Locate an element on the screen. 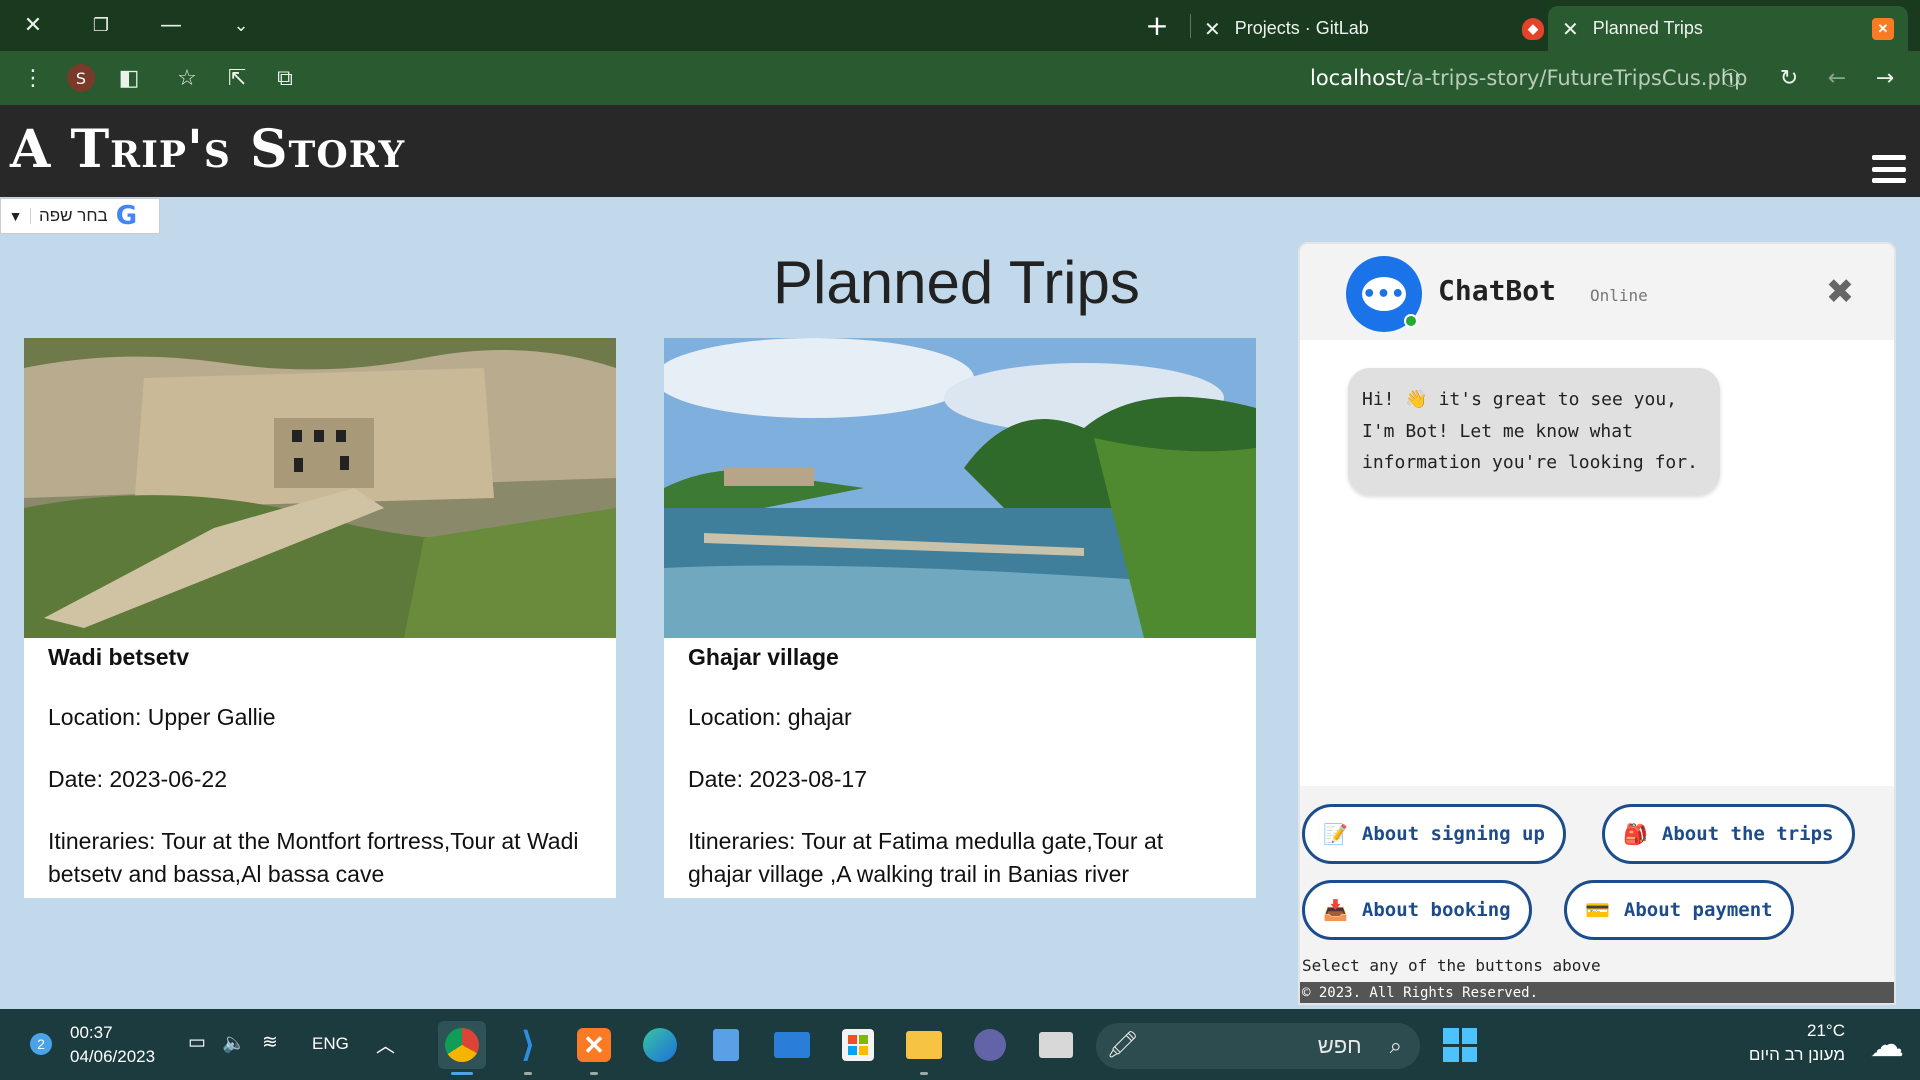 This screenshot has width=1920, height=1080. button-label: About payment is located at coordinates (1698, 910).